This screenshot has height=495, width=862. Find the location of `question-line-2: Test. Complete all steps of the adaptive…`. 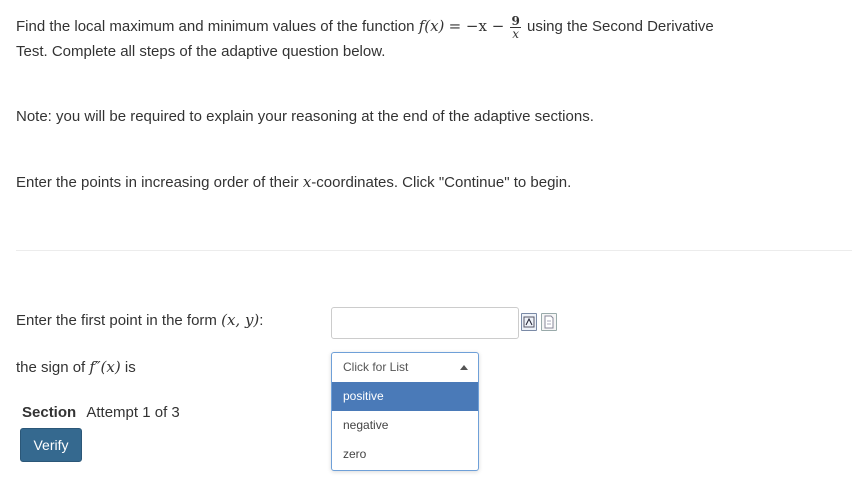

question-line-2: Test. Complete all steps of the adaptive… is located at coordinates (201, 51).